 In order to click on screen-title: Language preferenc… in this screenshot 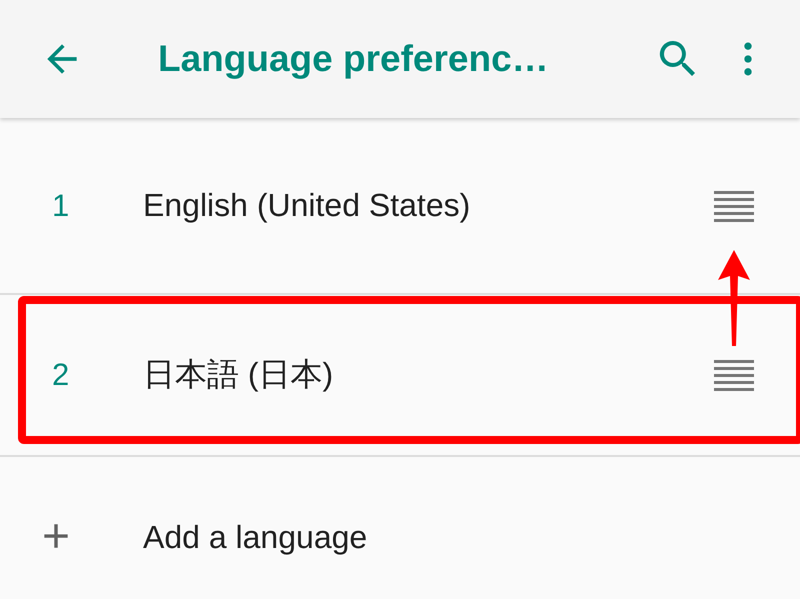, I will do `click(353, 59)`.